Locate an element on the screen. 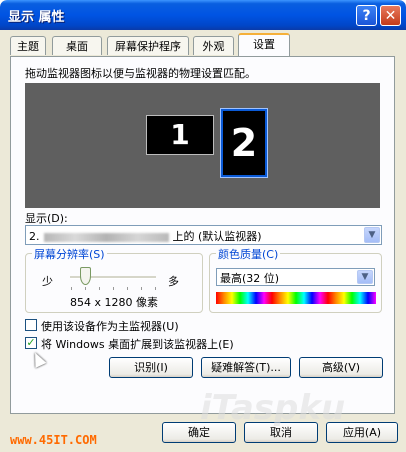 The image size is (406, 452). tab-screensaver: 屏幕保护程序 is located at coordinates (148, 45).